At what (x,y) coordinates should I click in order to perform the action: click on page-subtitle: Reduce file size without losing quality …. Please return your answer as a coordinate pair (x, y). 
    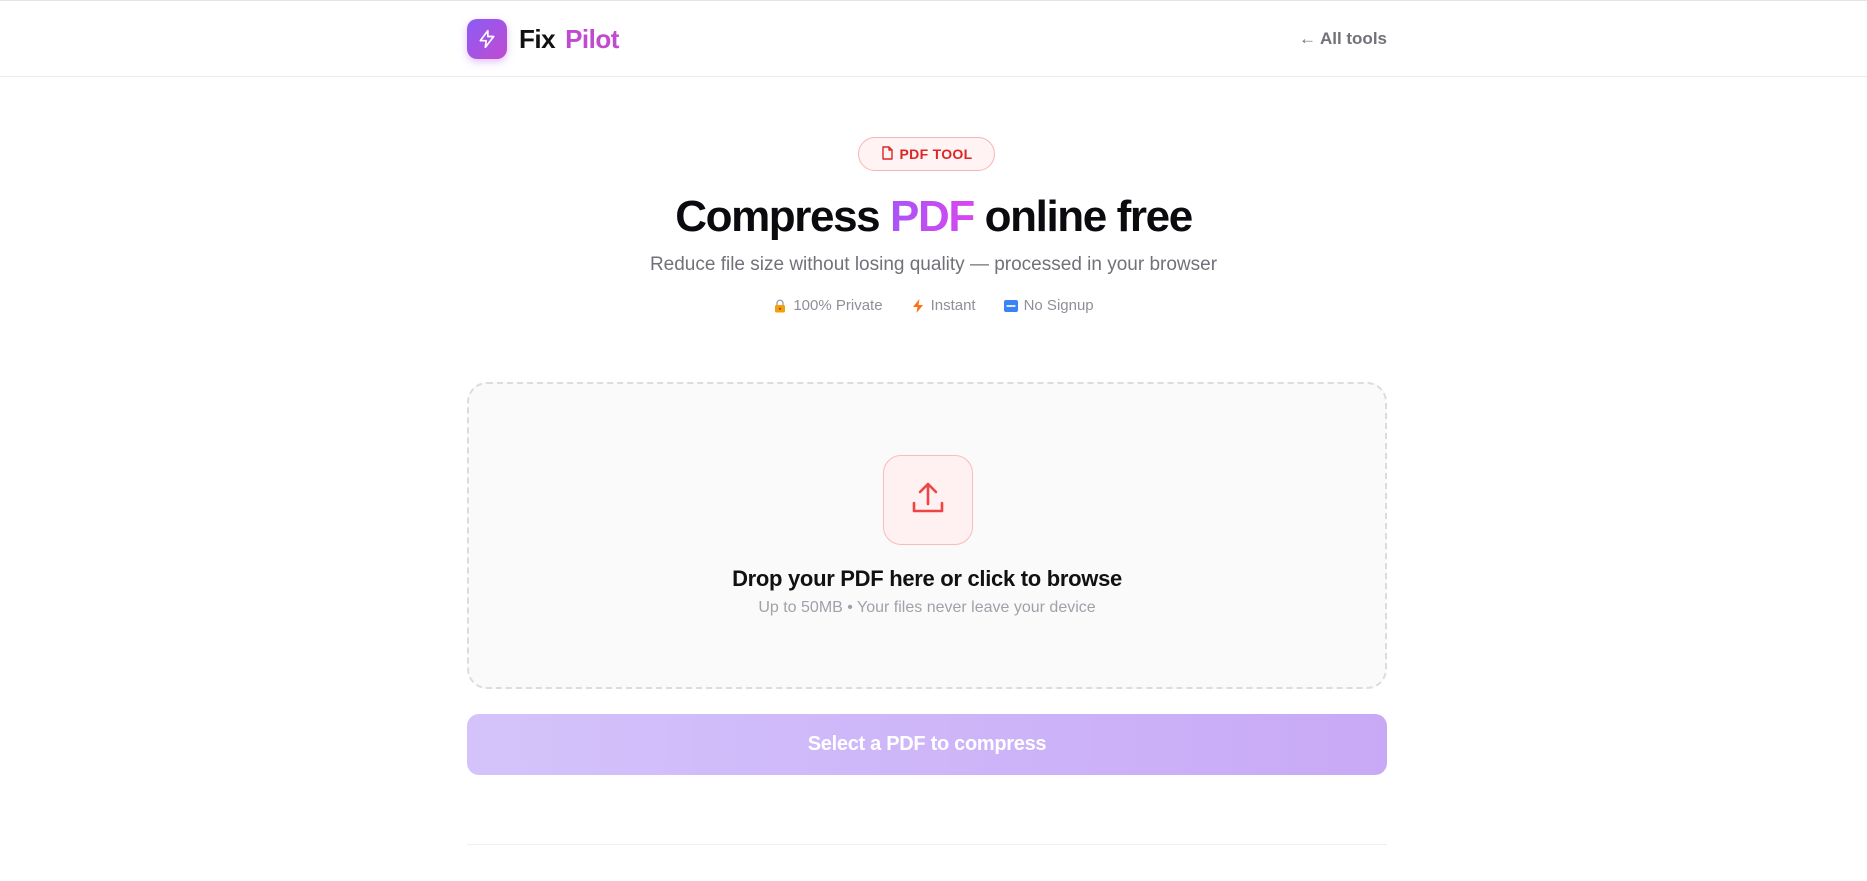
    Looking at the image, I should click on (933, 264).